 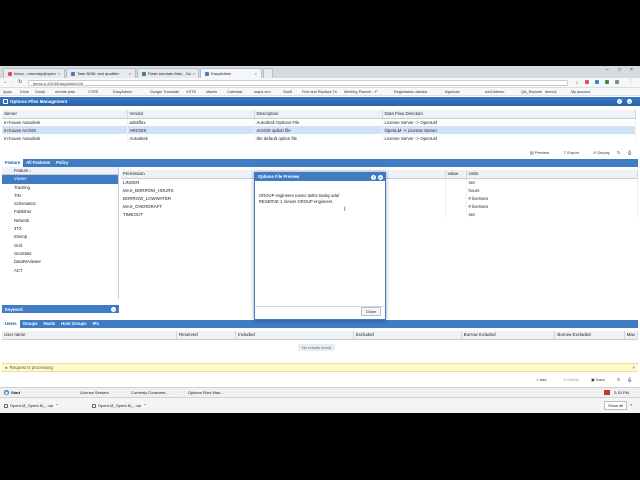 What do you see at coordinates (60, 221) in the screenshot?
I see `feature-item: Network` at bounding box center [60, 221].